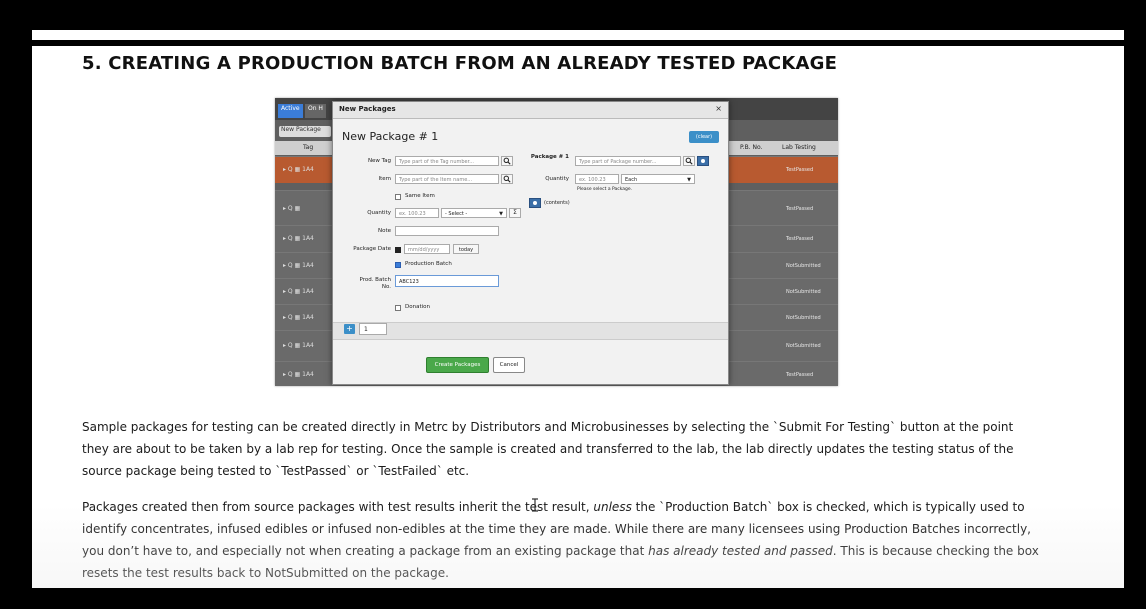  What do you see at coordinates (799, 147) in the screenshot?
I see `column-header-lab-testing: Lab Testing` at bounding box center [799, 147].